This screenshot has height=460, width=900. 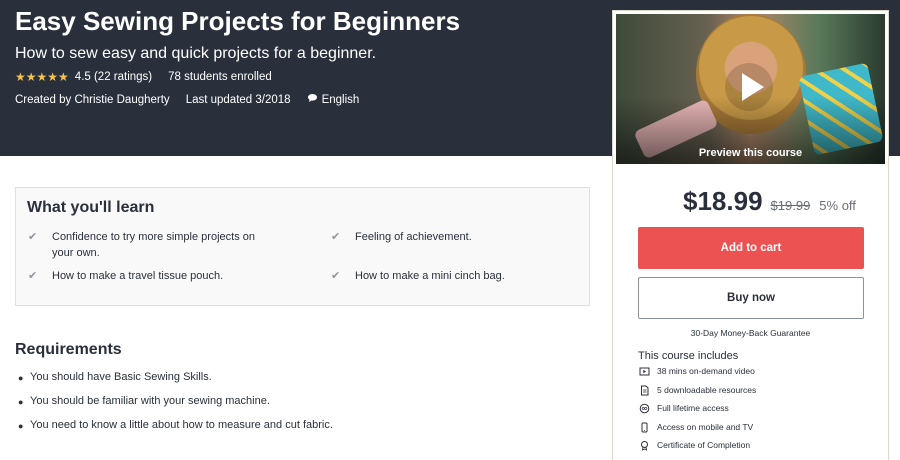 I want to click on video-icon, so click(x=644, y=371).